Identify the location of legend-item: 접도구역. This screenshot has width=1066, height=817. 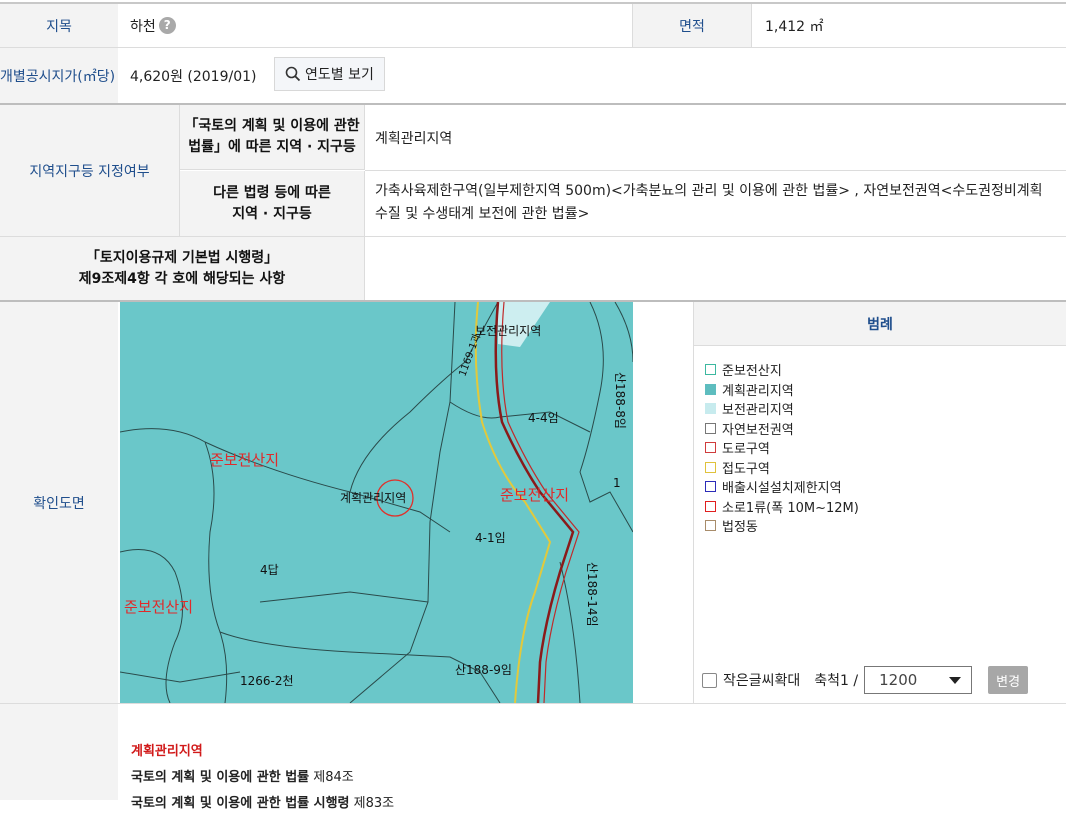
(885, 468).